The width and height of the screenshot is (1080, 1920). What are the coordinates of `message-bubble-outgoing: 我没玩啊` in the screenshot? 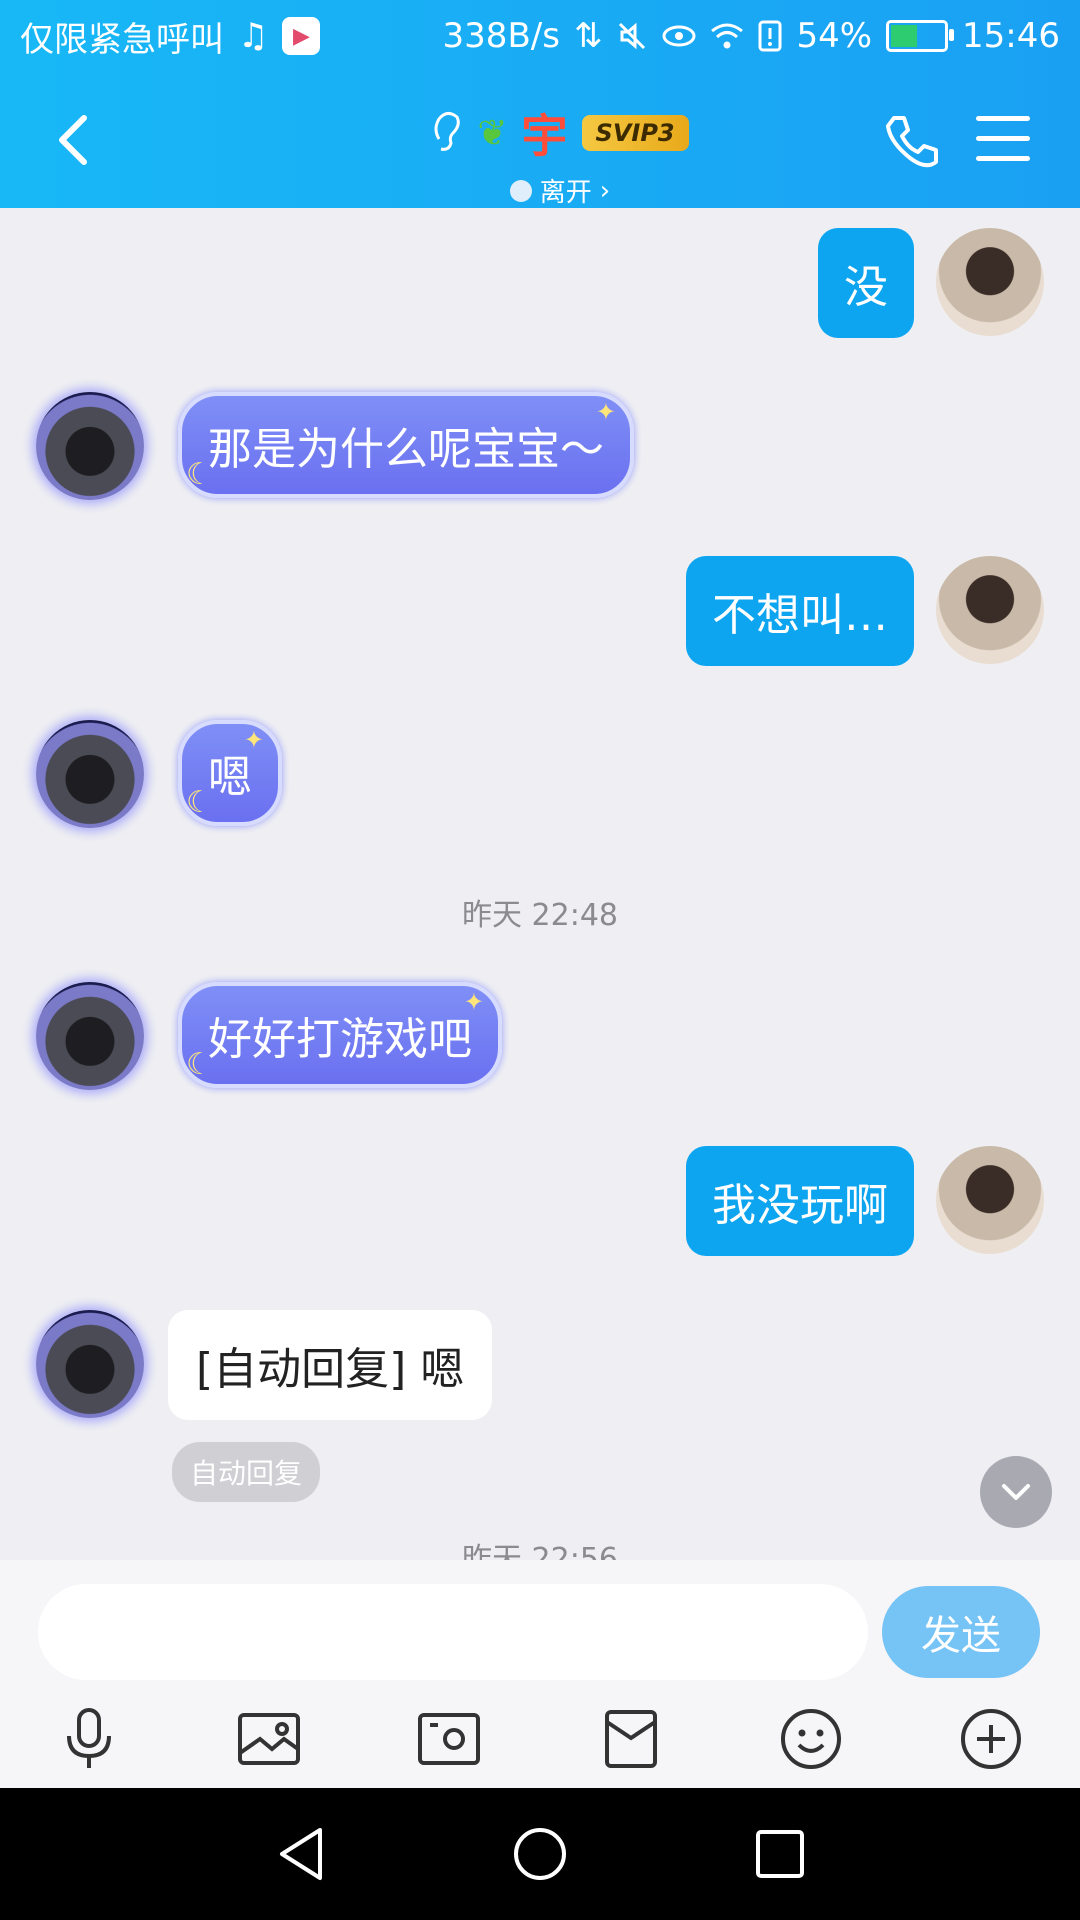 It's located at (800, 1201).